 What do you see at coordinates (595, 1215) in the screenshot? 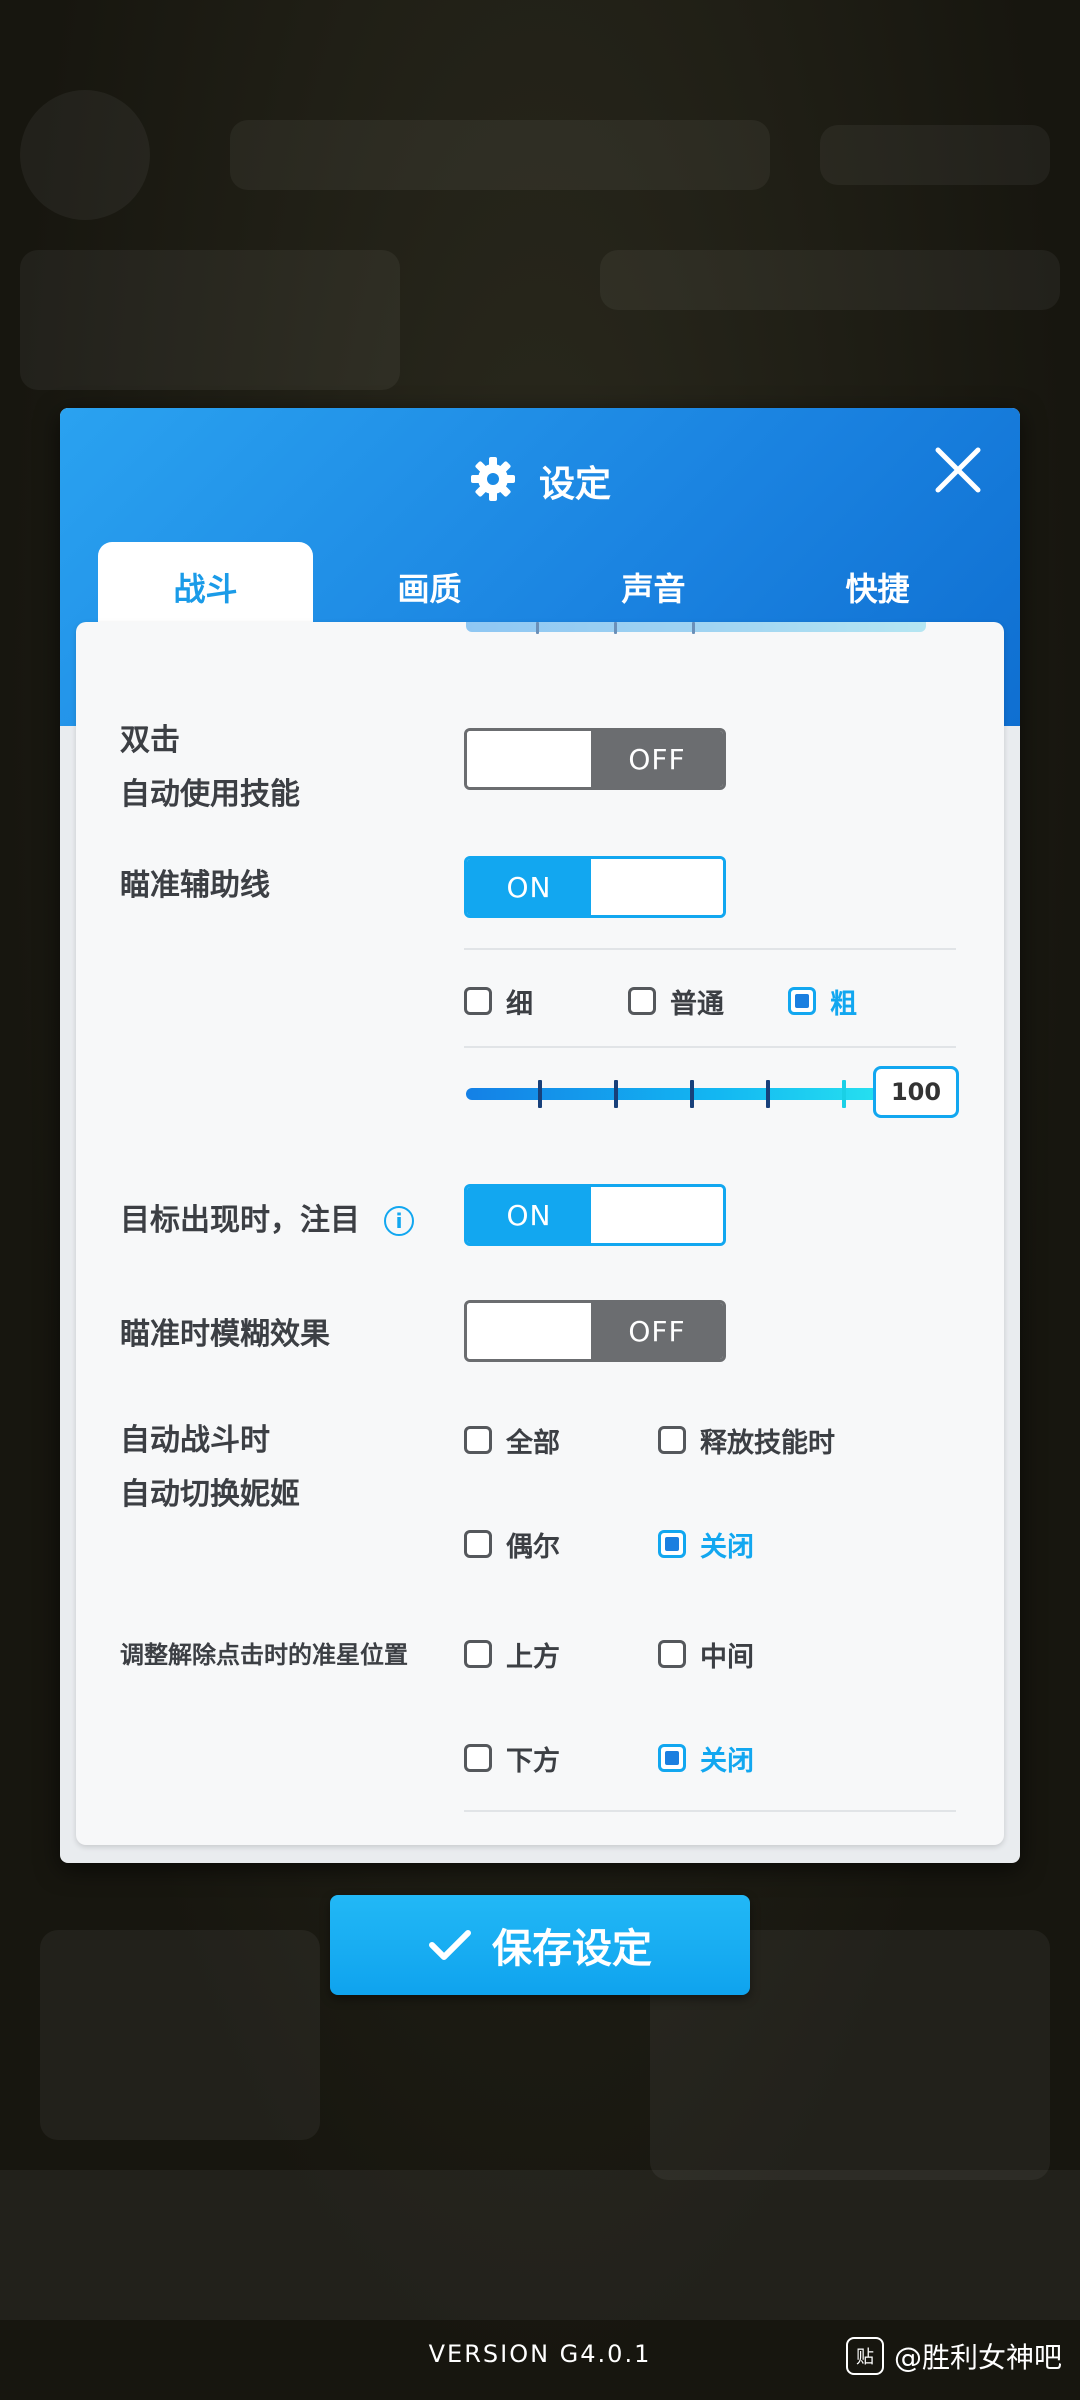
I see `target-focus-toggle: ON` at bounding box center [595, 1215].